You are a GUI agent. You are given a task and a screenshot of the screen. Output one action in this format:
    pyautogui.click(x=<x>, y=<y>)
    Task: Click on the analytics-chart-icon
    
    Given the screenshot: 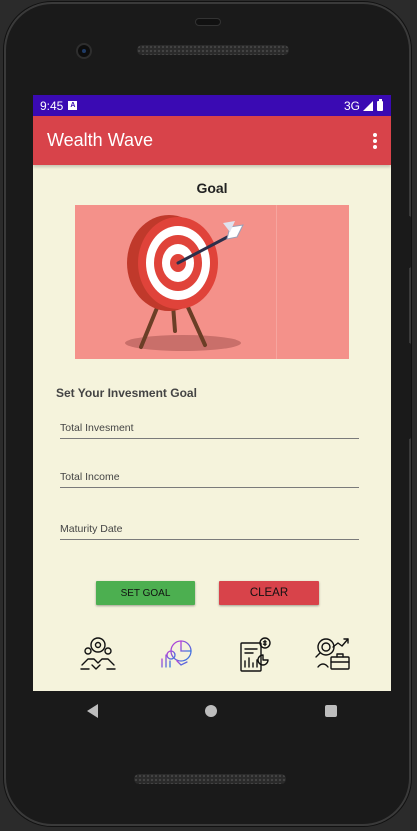 What is the action you would take?
    pyautogui.click(x=177, y=655)
    